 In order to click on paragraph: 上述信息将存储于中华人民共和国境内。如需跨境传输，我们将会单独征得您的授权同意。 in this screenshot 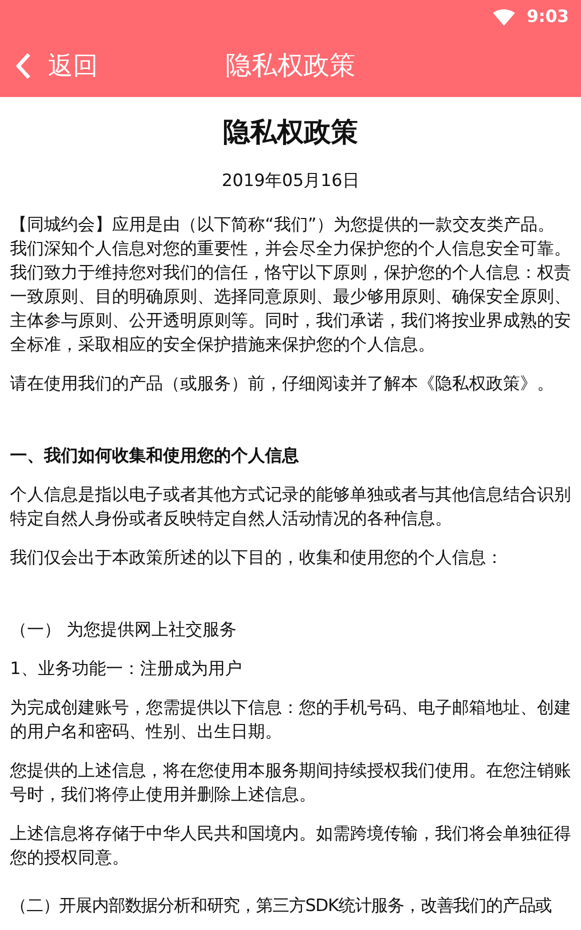, I will do `click(290, 846)`.